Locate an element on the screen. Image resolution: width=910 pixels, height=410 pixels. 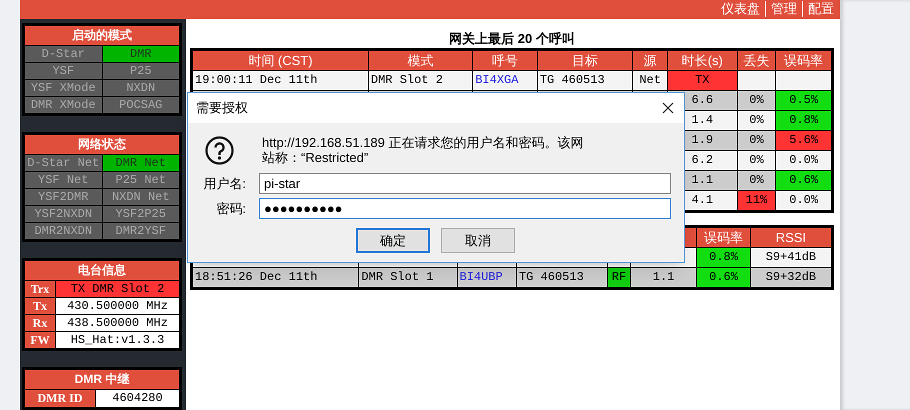
nav-link: 管理 is located at coordinates (781, 9).